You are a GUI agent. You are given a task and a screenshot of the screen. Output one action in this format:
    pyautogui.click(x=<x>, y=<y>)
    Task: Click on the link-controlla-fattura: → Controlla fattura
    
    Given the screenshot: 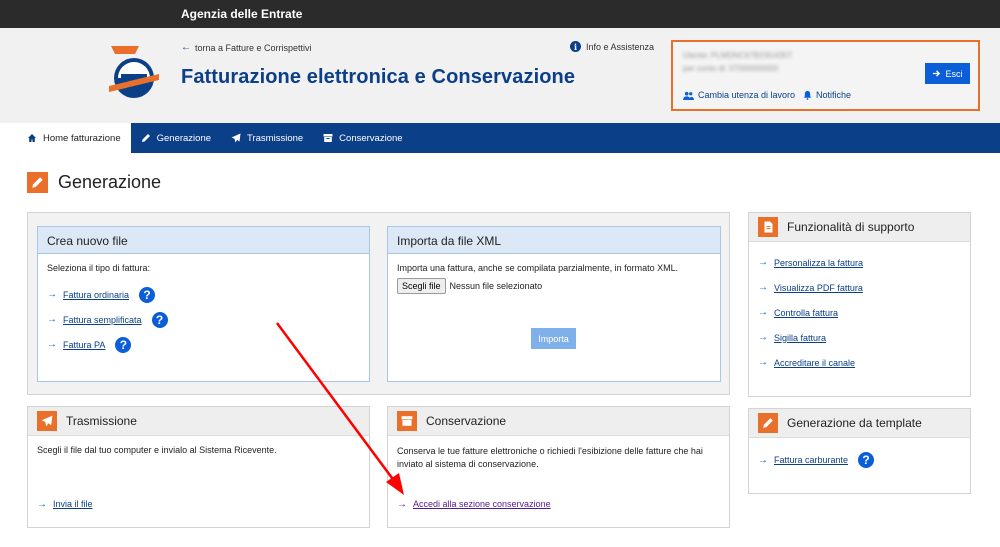 What is the action you would take?
    pyautogui.click(x=810, y=312)
    